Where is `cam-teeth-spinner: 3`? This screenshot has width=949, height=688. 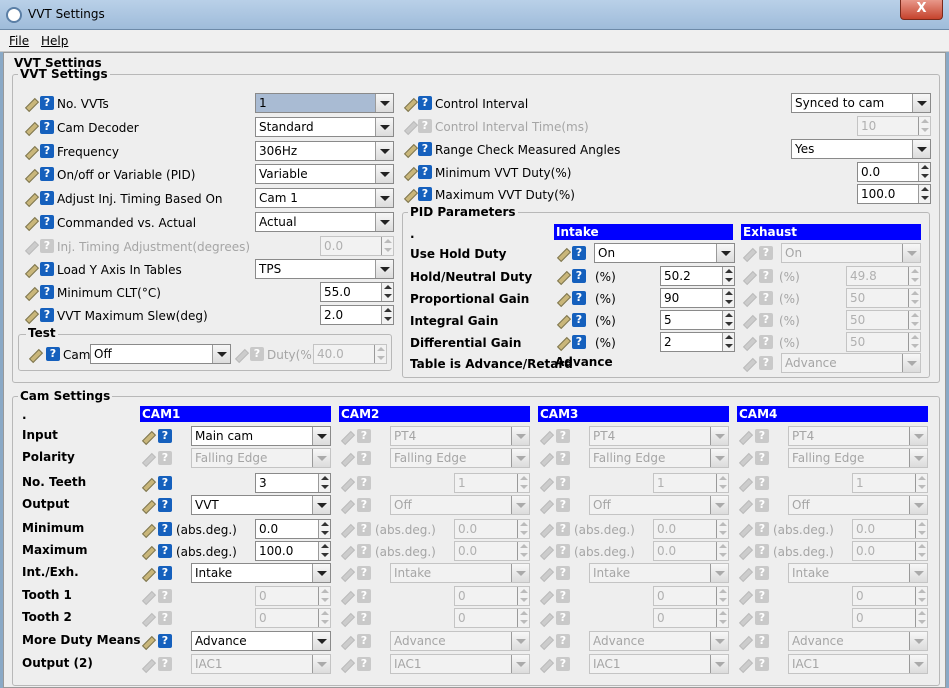 cam-teeth-spinner: 3 is located at coordinates (293, 483).